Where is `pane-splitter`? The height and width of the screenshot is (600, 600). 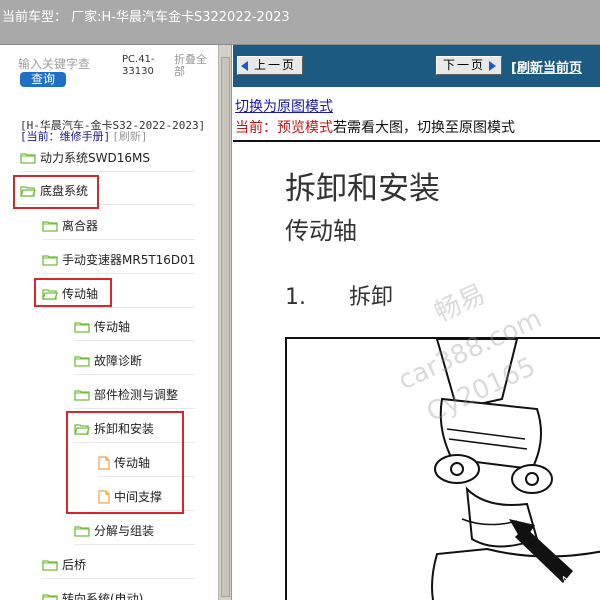 pane-splitter is located at coordinates (225, 322).